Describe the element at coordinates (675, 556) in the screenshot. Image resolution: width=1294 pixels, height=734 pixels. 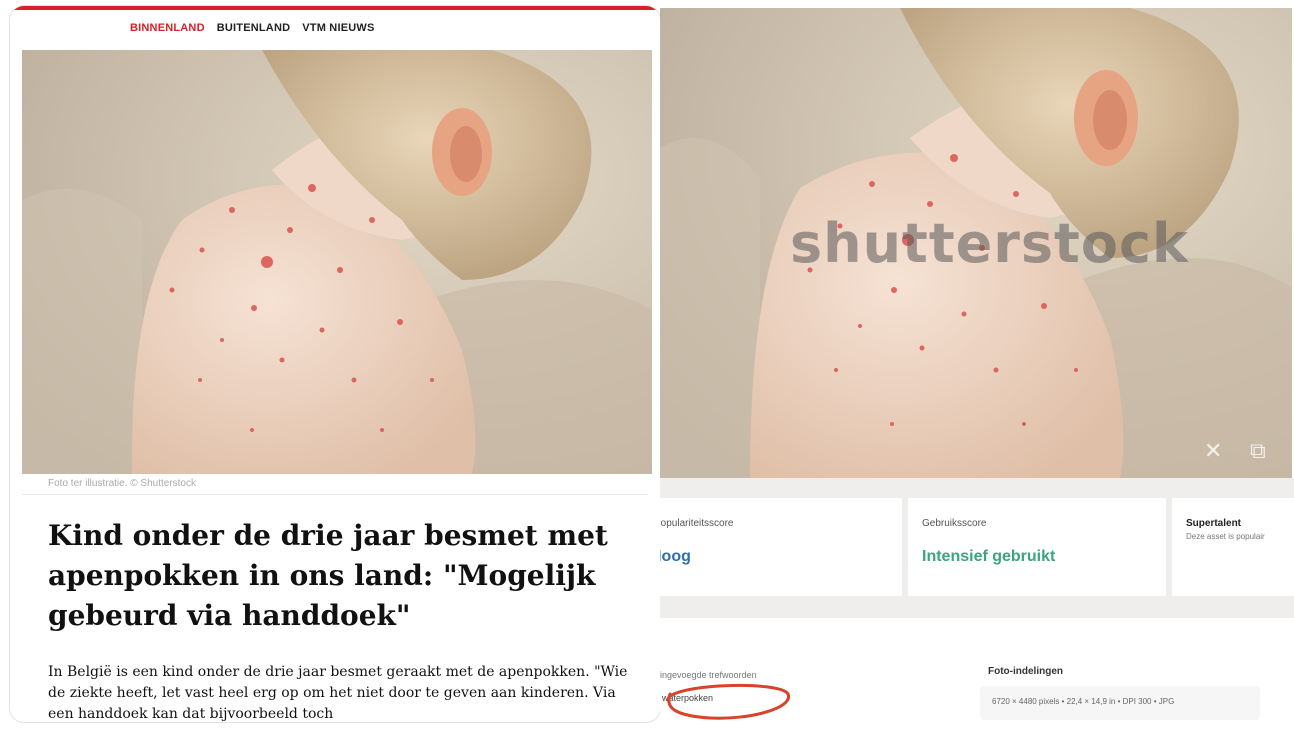
I see `popularity-value: Hoog` at that location.